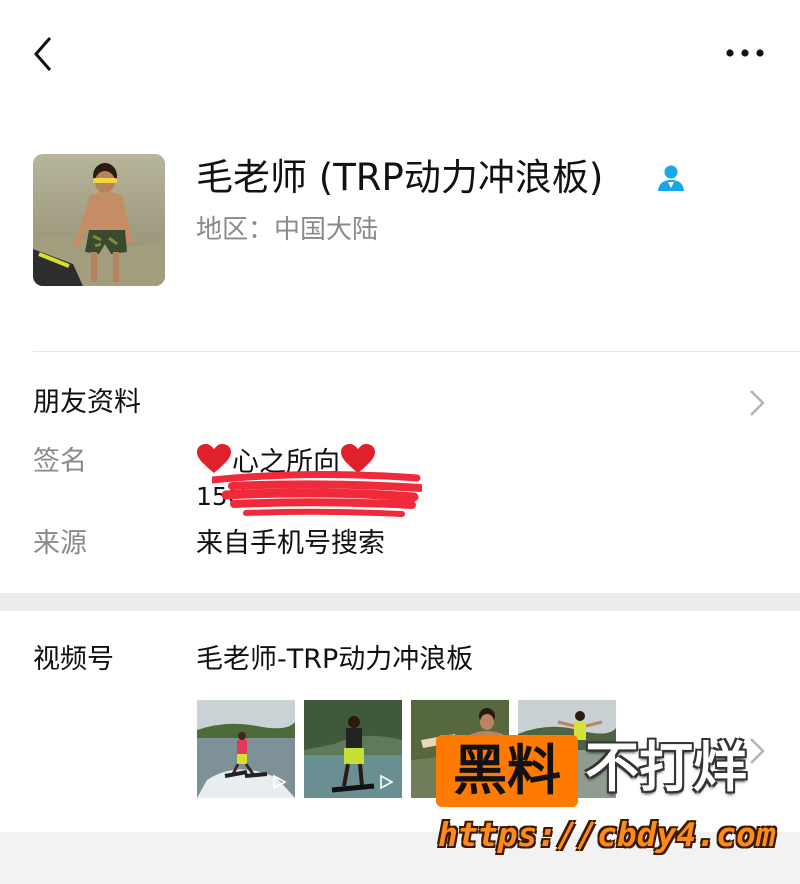  I want to click on watermark-box-text: 黑料, so click(507, 770).